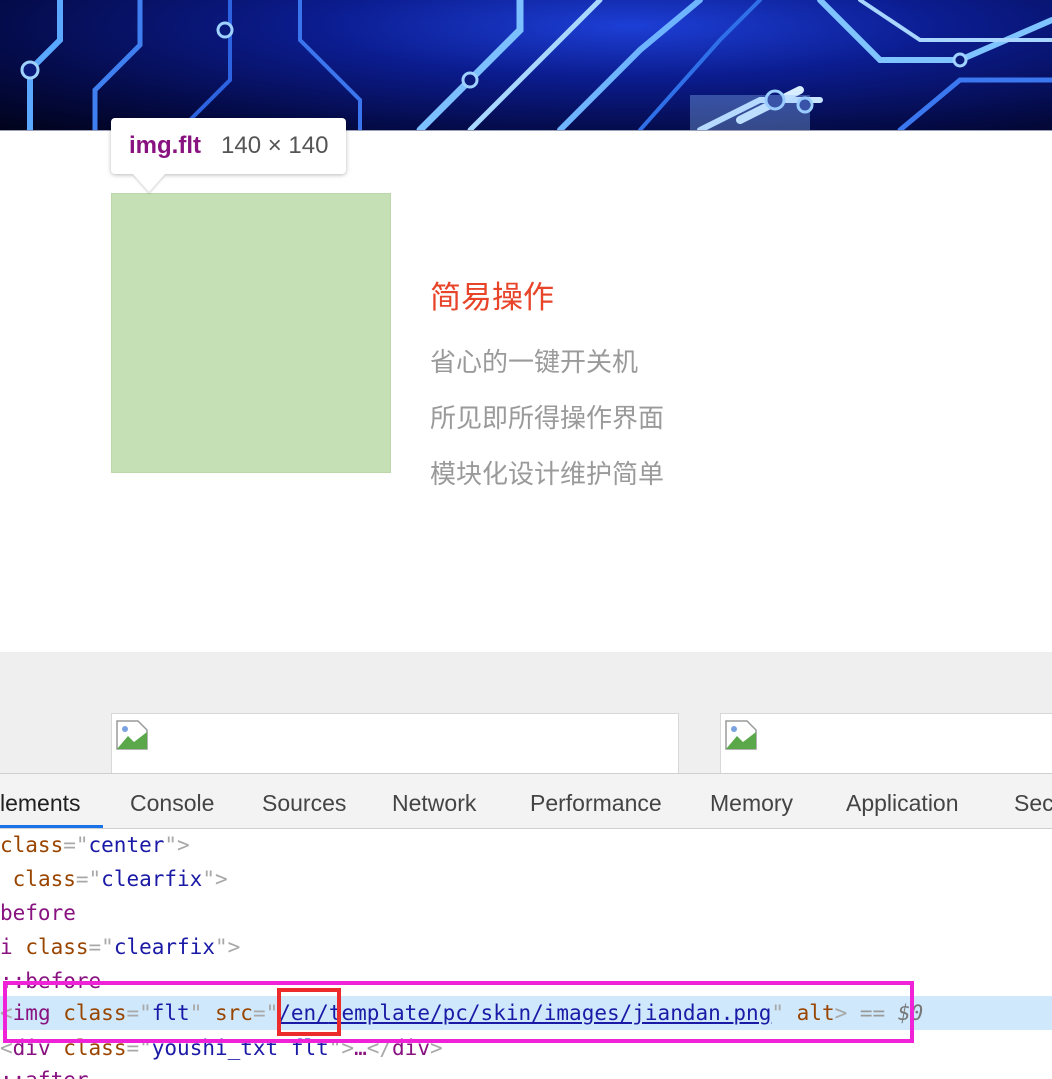 The image size is (1052, 1079). I want to click on feature-line-1: 省心的一键开关机, so click(534, 363).